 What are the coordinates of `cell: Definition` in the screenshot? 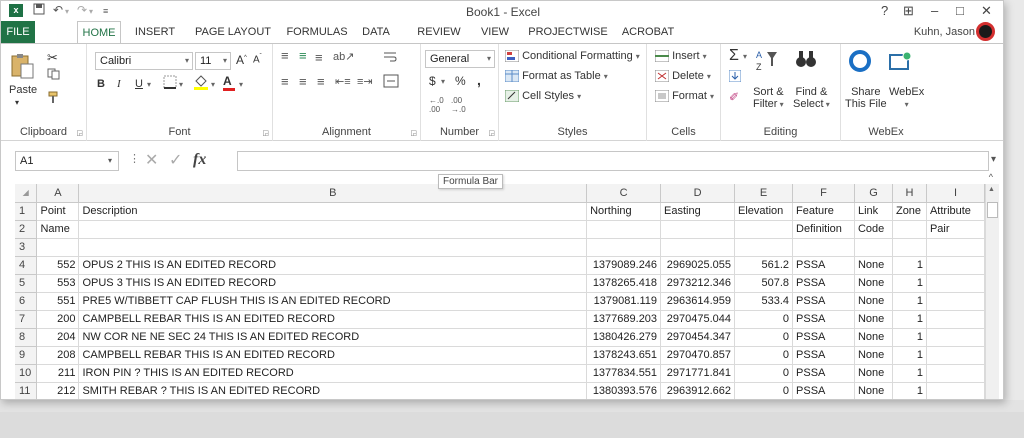 It's located at (823, 229).